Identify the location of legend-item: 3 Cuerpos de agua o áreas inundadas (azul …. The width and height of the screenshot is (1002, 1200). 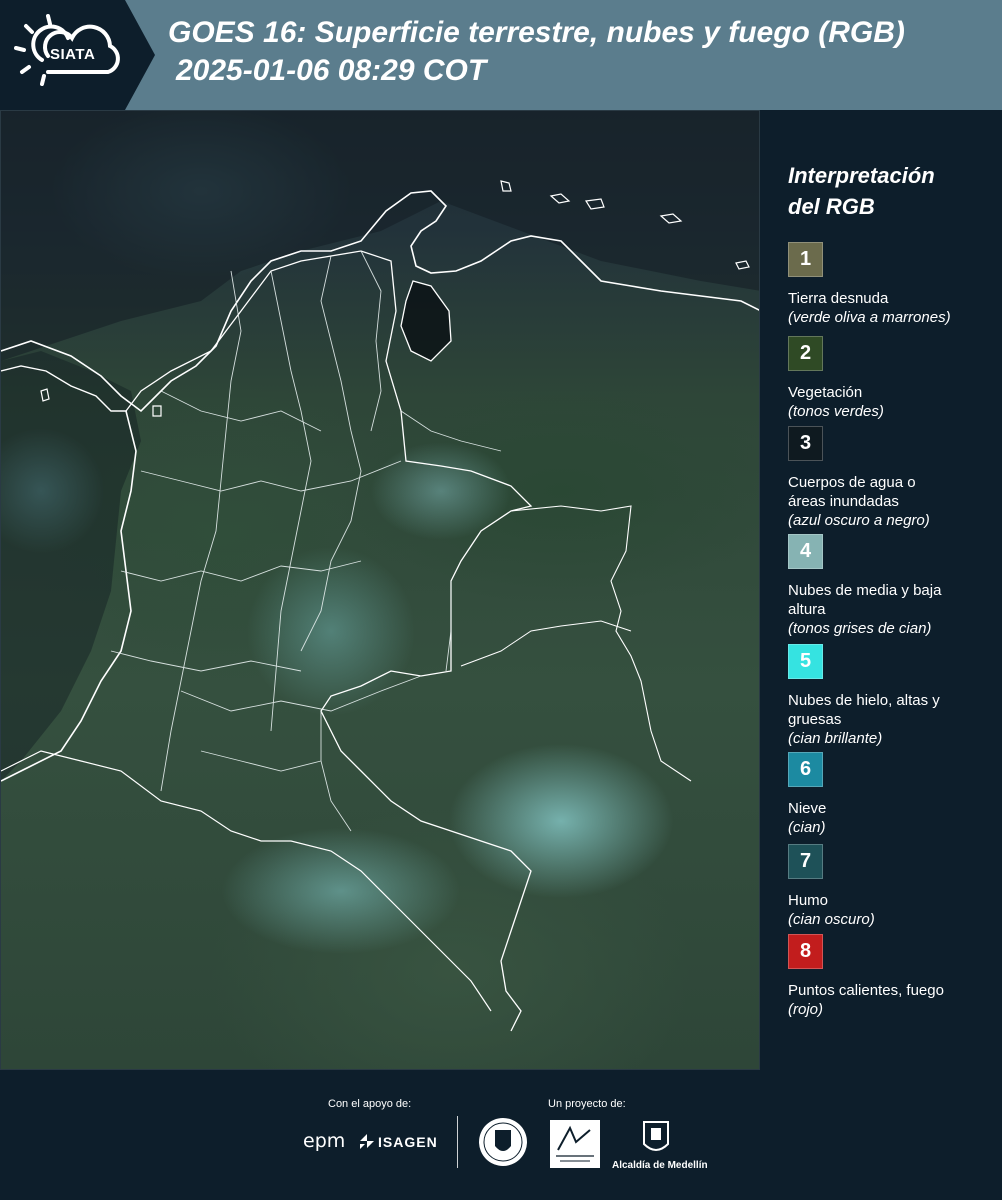
(888, 478).